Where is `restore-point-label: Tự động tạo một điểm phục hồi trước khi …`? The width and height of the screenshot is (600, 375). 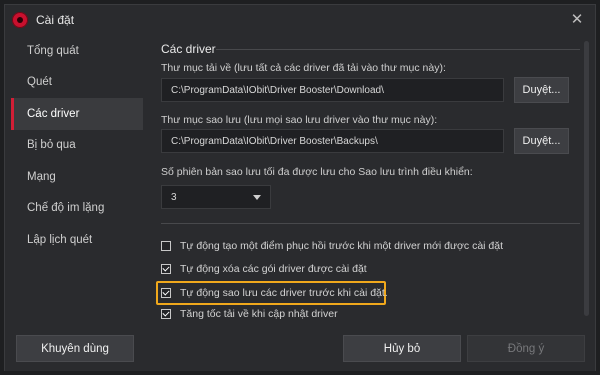
restore-point-label: Tự động tạo một điểm phục hồi trước khi … is located at coordinates (342, 246).